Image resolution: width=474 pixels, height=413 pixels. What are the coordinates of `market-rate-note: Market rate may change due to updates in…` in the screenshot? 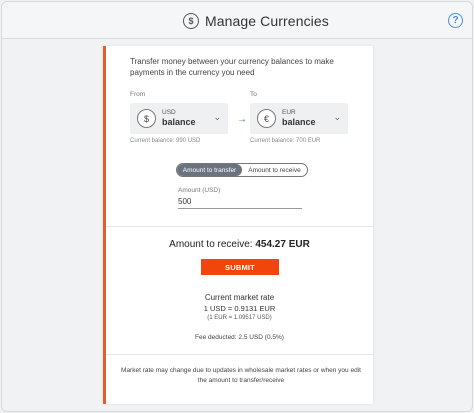 It's located at (241, 375).